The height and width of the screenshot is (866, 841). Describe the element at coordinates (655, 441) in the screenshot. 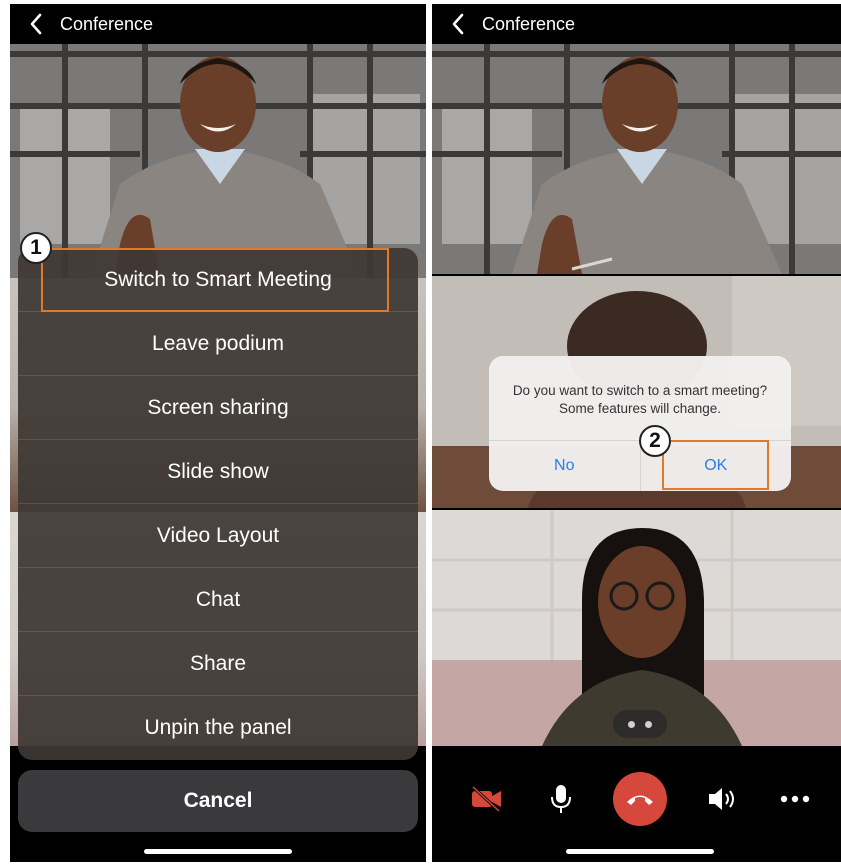

I see `step-badge-2: 2` at that location.